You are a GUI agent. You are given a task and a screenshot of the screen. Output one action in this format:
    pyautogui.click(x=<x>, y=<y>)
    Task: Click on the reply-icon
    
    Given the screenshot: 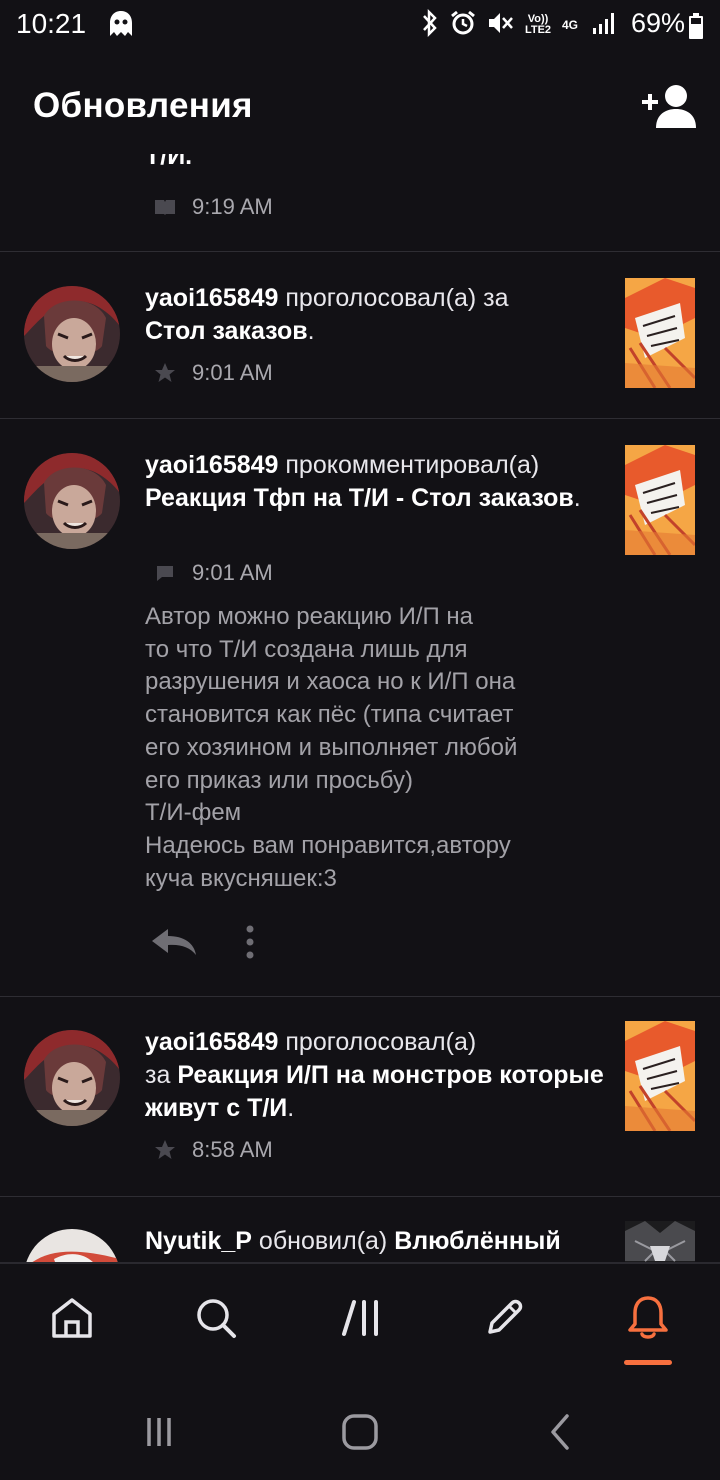 What is the action you would take?
    pyautogui.click(x=175, y=942)
    